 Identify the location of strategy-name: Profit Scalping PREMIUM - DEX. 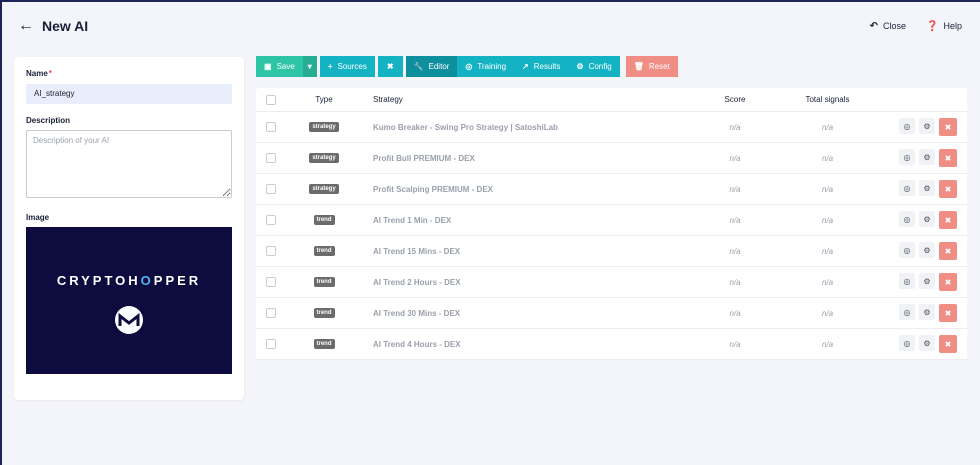
(433, 189).